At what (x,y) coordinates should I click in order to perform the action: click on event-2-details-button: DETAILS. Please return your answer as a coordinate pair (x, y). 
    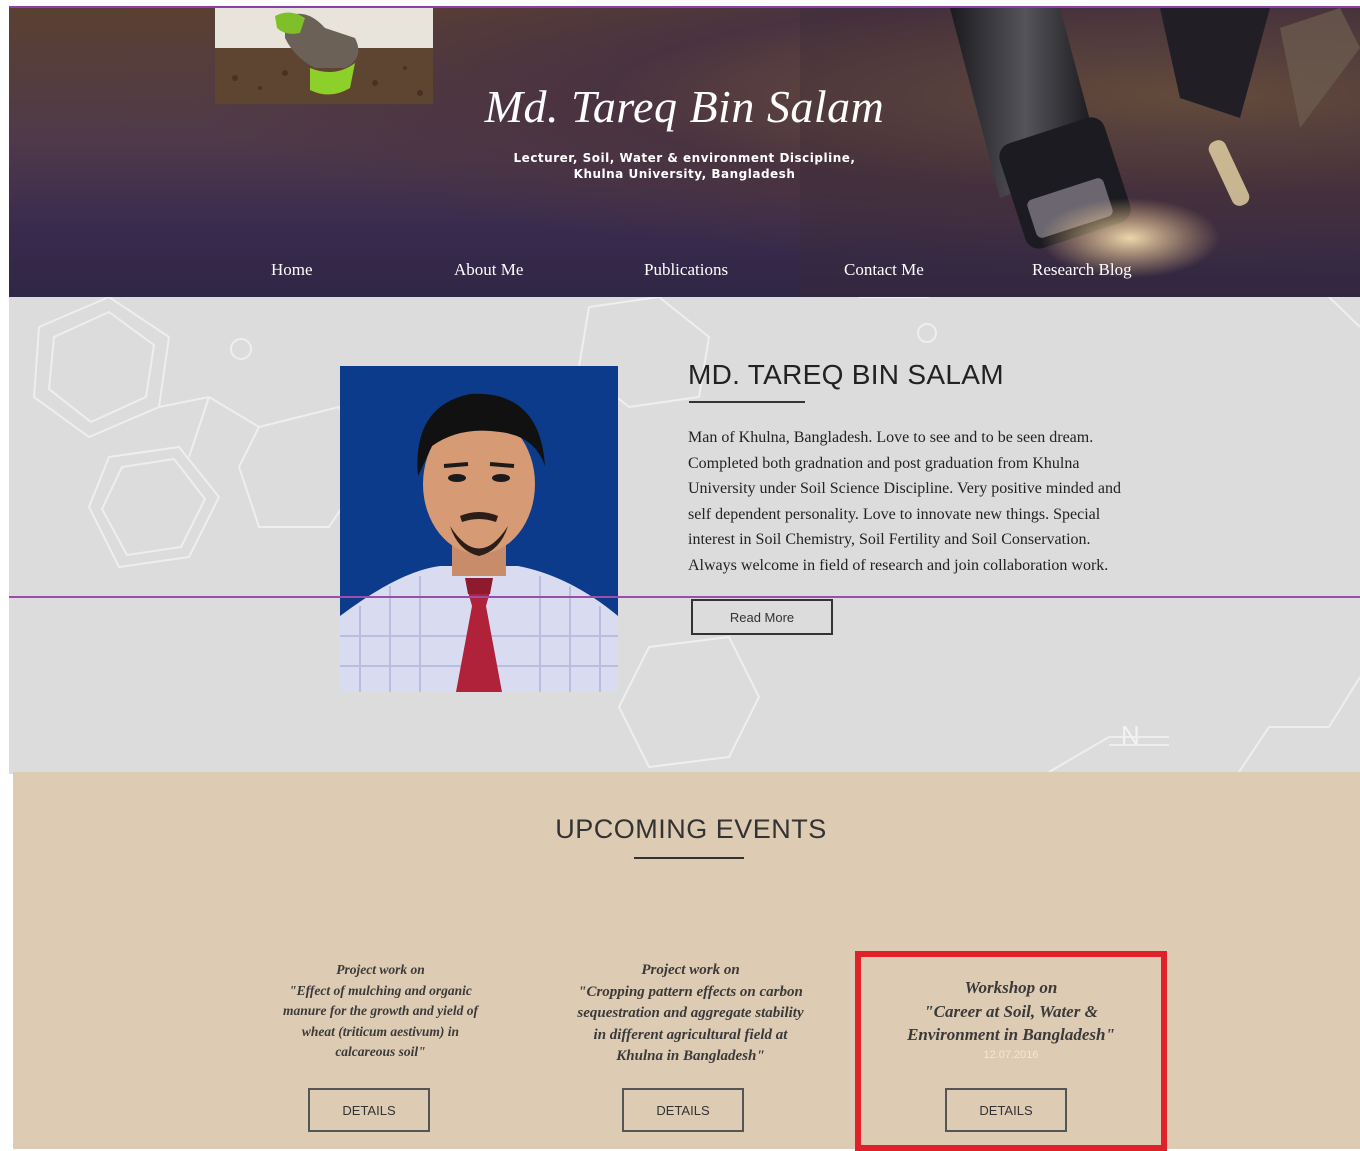
    Looking at the image, I should click on (683, 1110).